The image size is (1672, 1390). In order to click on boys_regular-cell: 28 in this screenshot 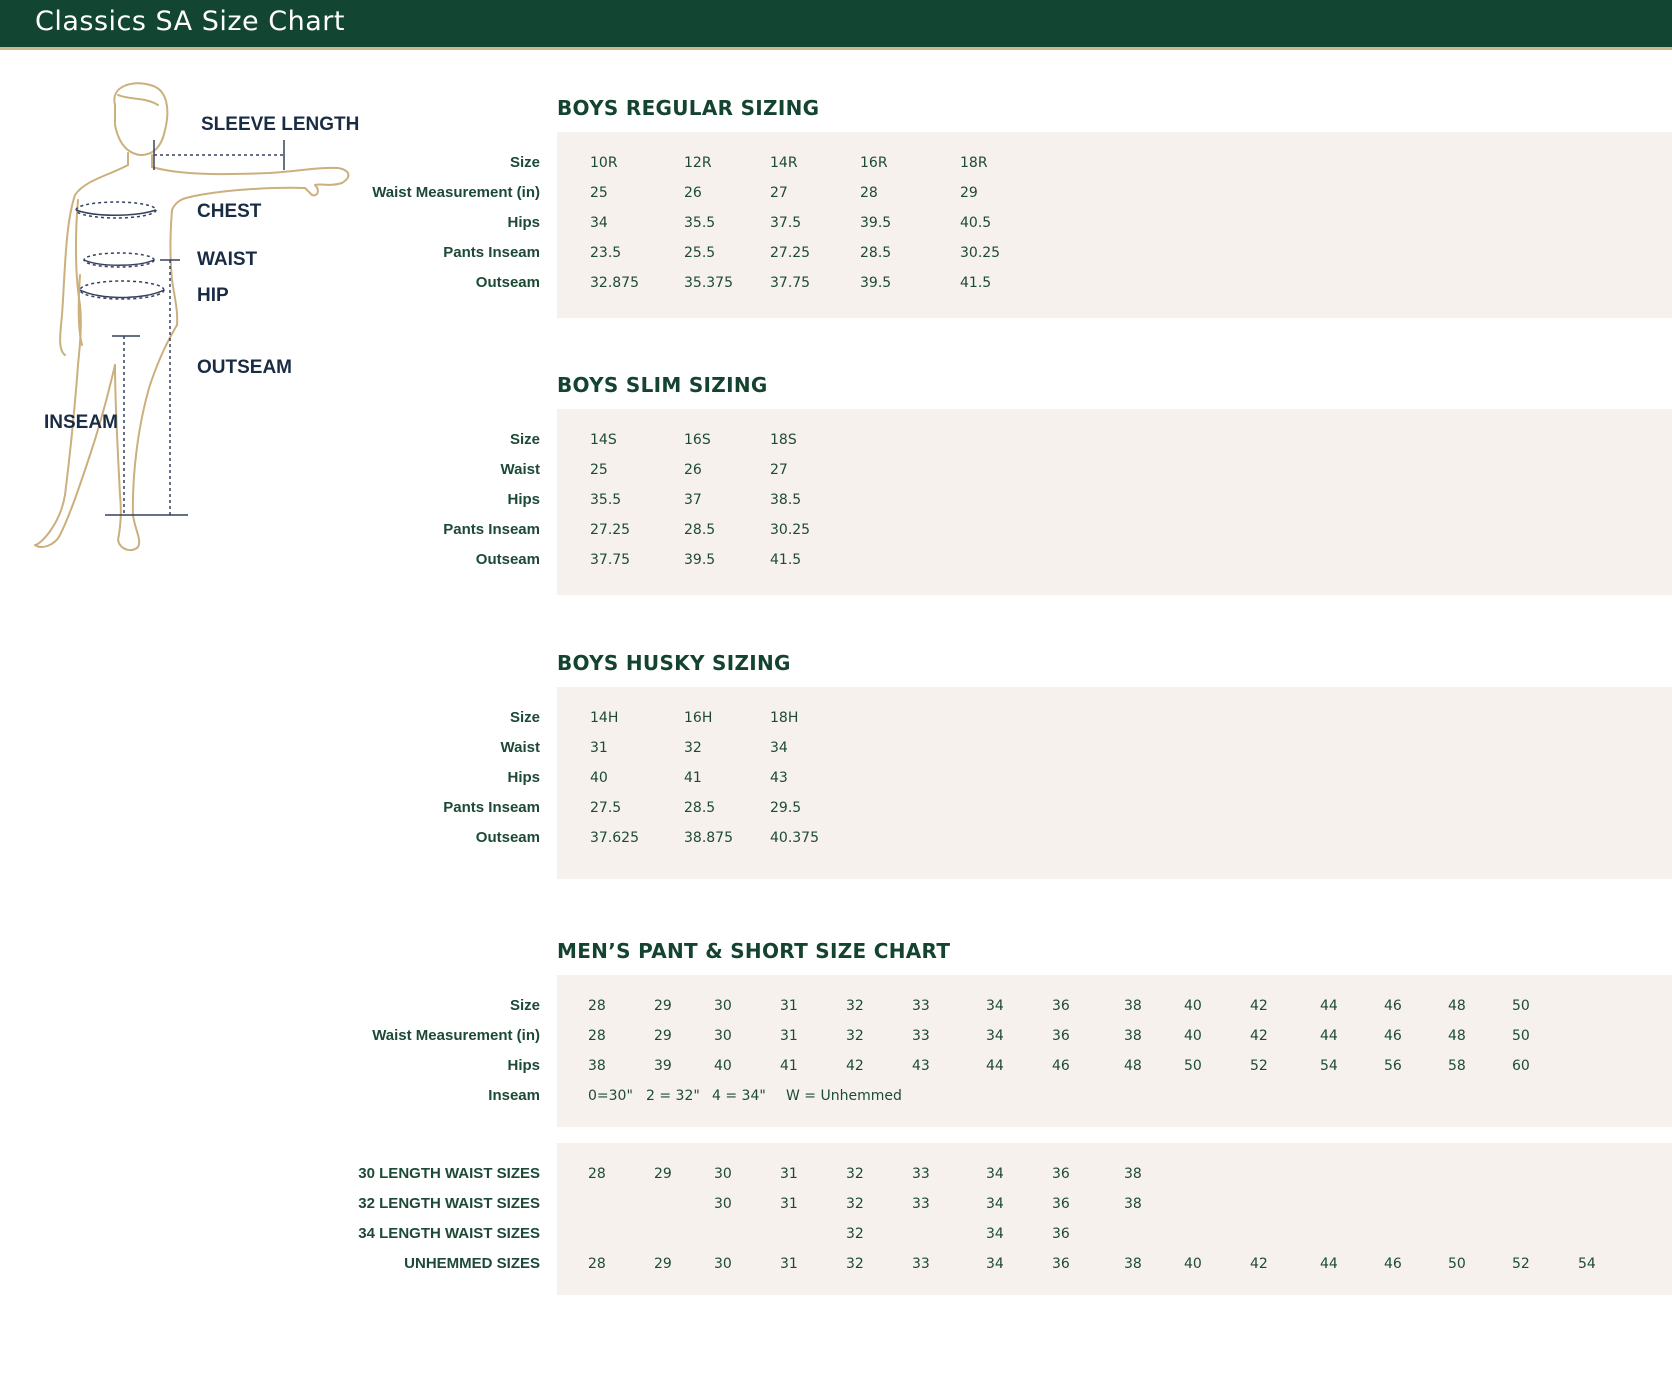, I will do `click(869, 193)`.